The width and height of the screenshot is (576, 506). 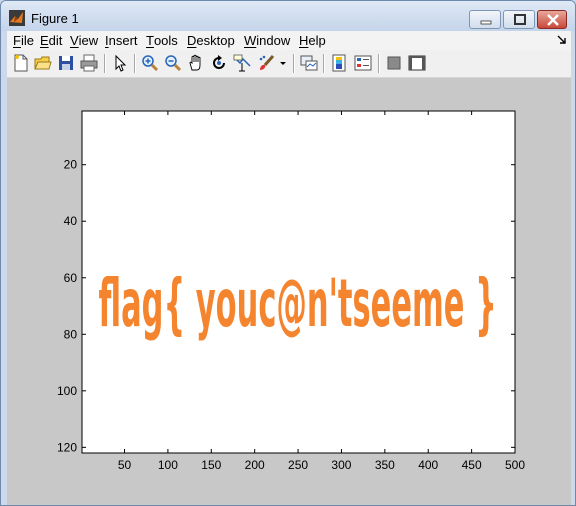 I want to click on y-tick-label: 40, so click(x=71, y=221).